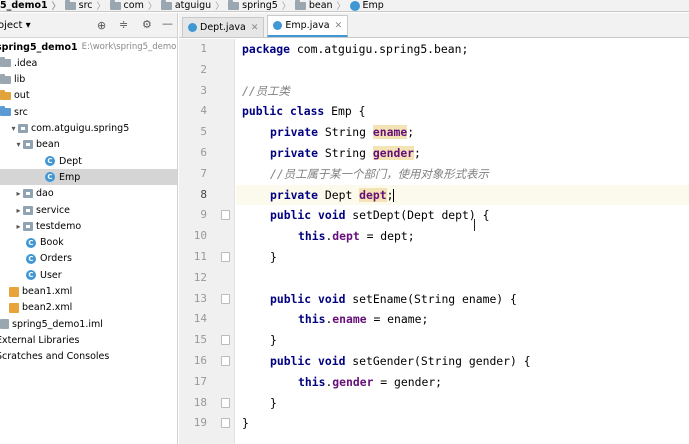  I want to click on tree-item: Scratches and Consoles, so click(54, 357).